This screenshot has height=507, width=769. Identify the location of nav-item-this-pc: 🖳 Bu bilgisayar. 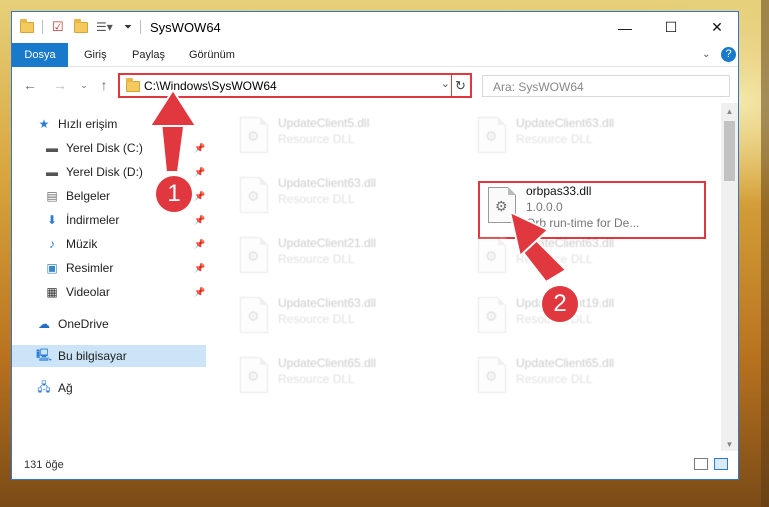
(109, 356).